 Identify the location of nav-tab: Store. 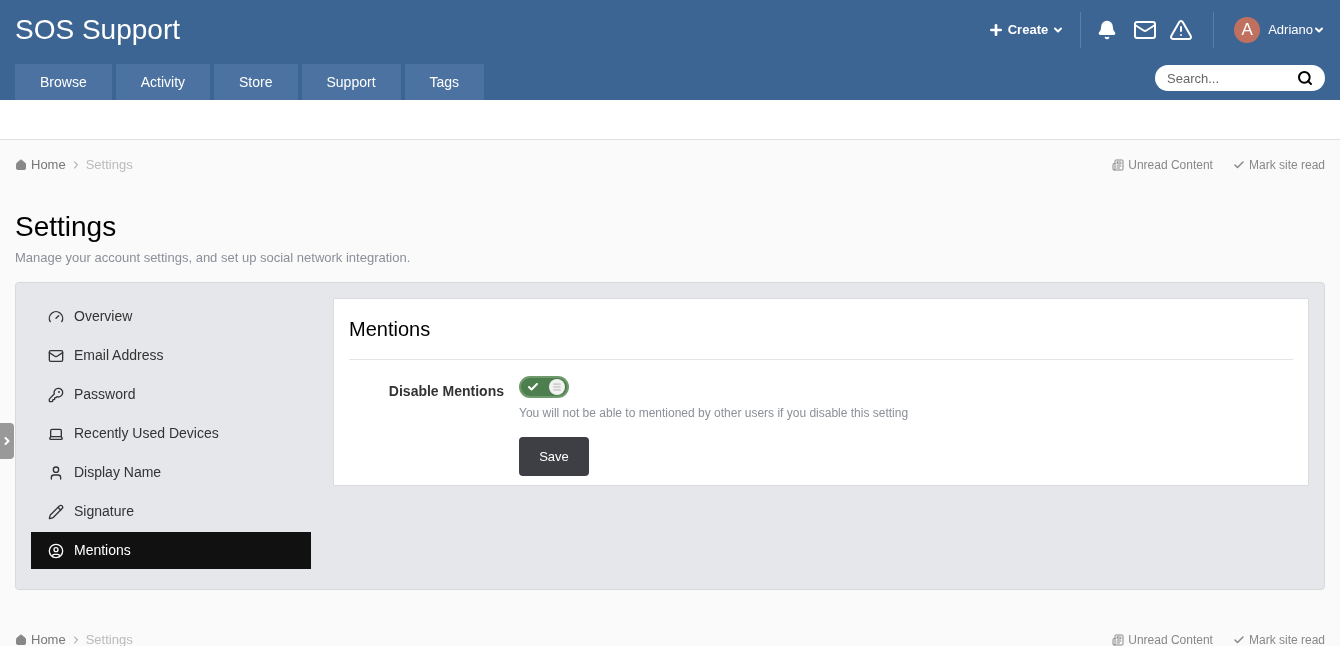
(256, 82).